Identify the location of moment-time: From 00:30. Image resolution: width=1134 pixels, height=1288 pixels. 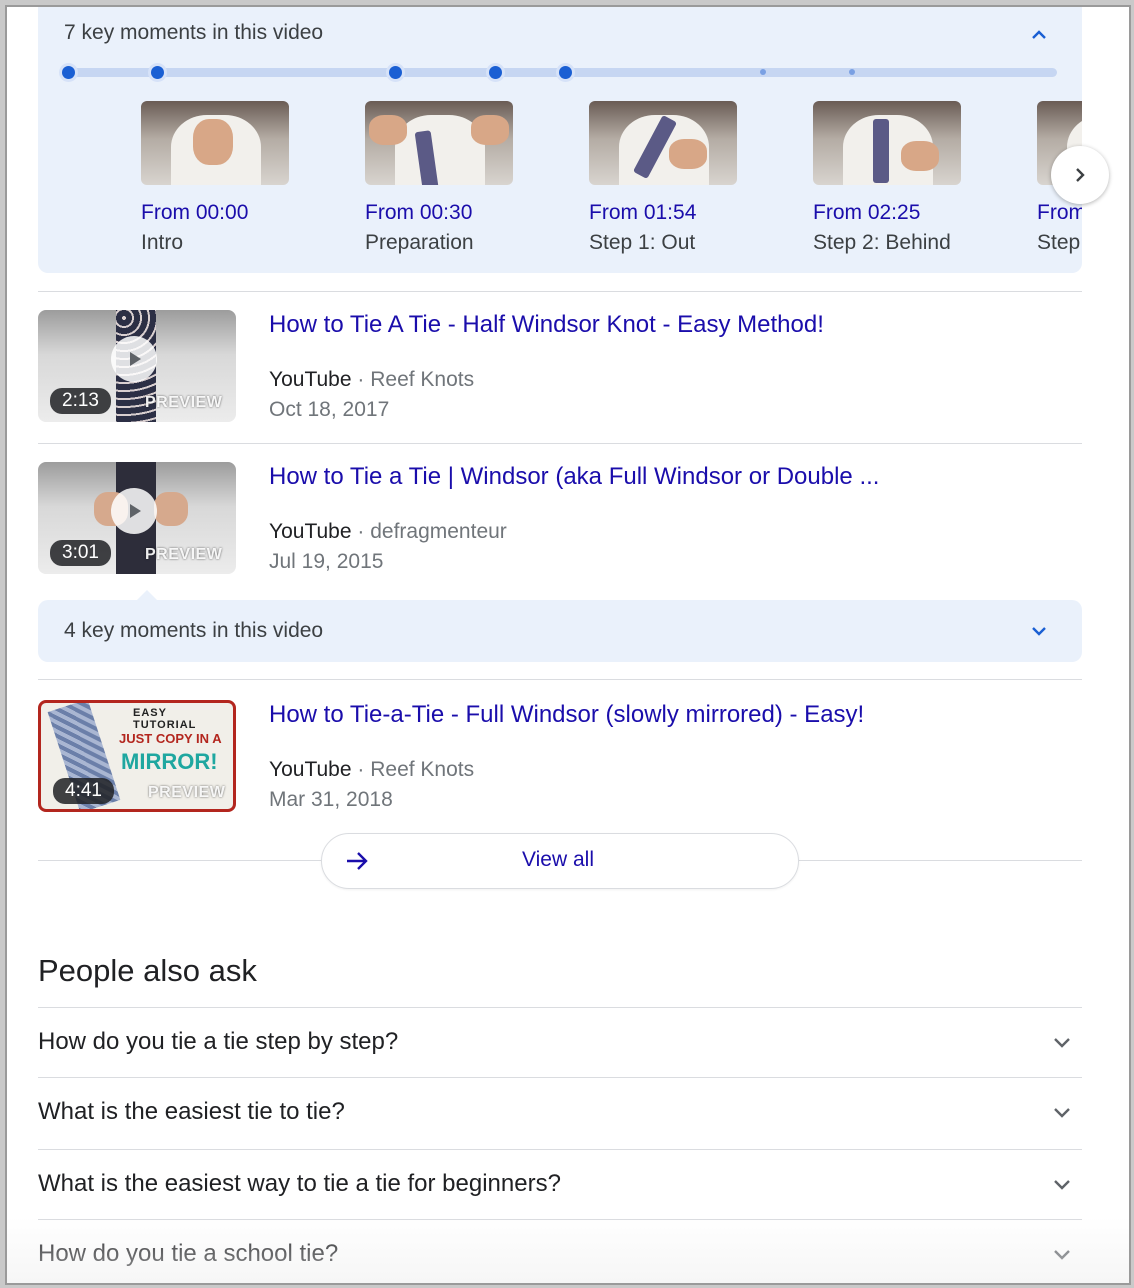
(418, 213).